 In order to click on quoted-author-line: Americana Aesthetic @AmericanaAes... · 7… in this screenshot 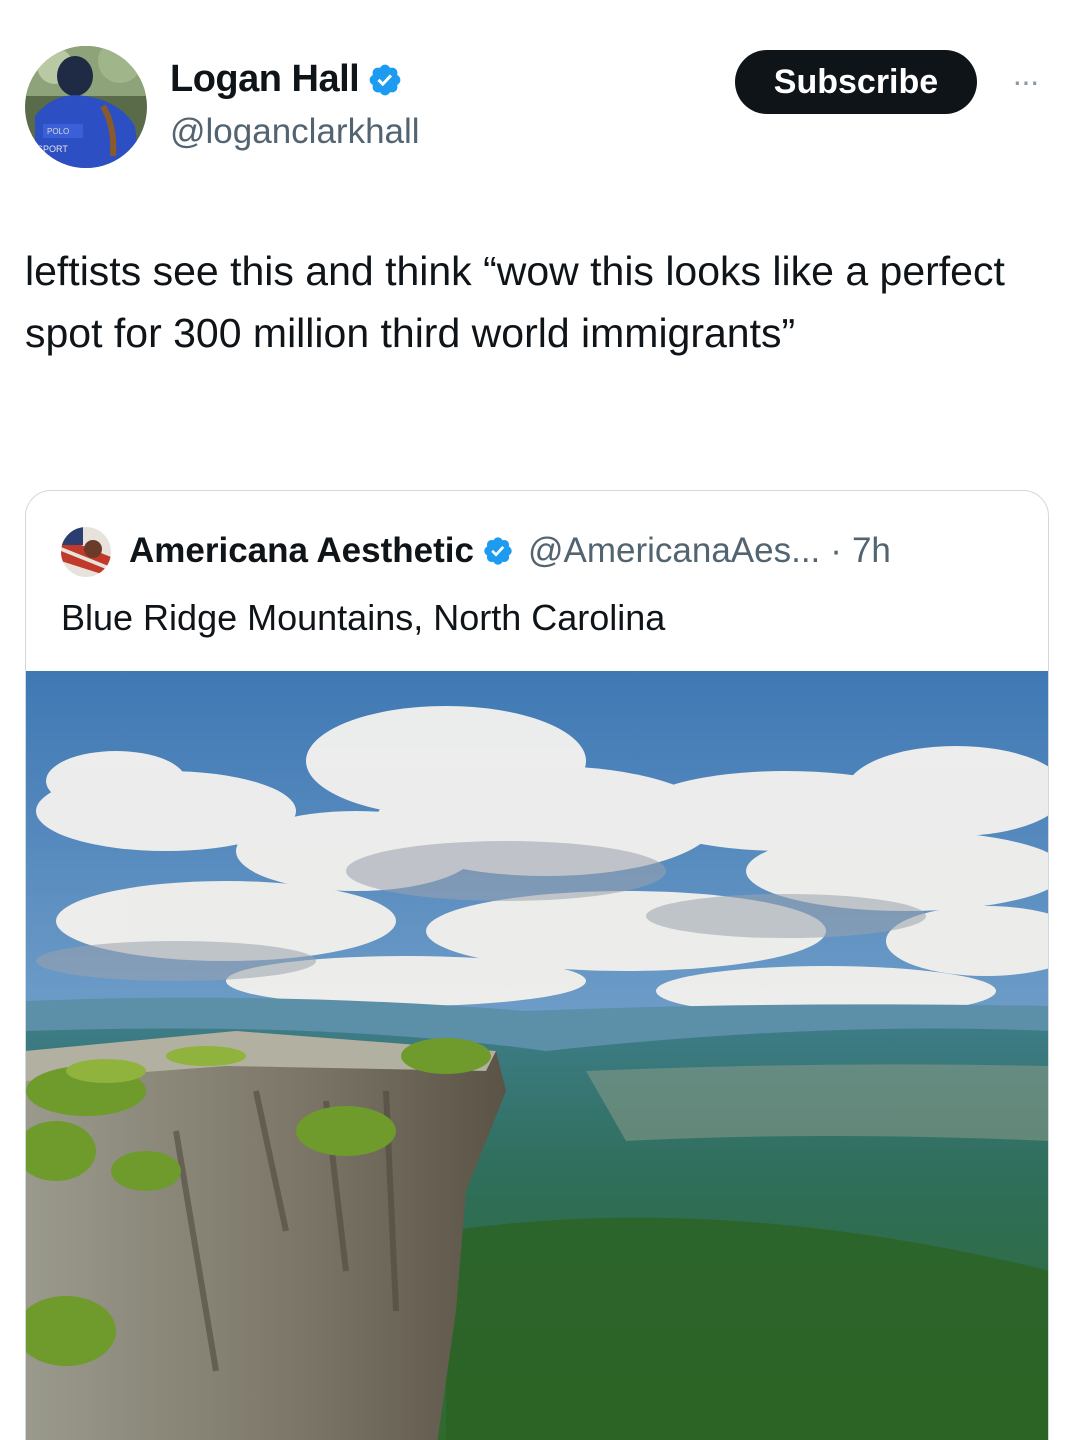, I will do `click(510, 551)`.